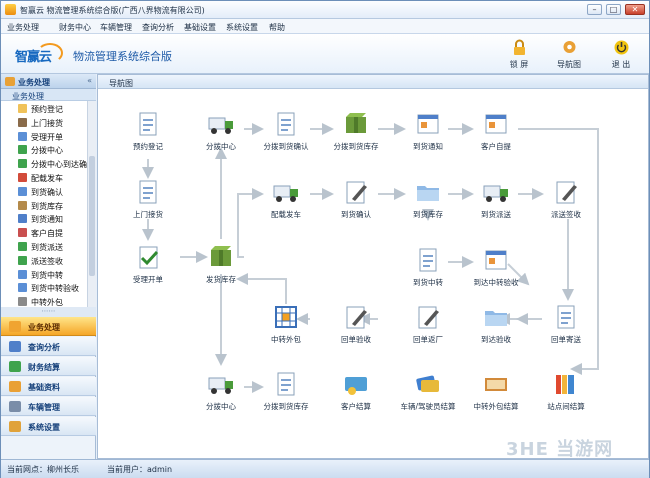 The height and width of the screenshot is (478, 650). Describe the element at coordinates (496, 192) in the screenshot. I see `truck-icon` at that location.